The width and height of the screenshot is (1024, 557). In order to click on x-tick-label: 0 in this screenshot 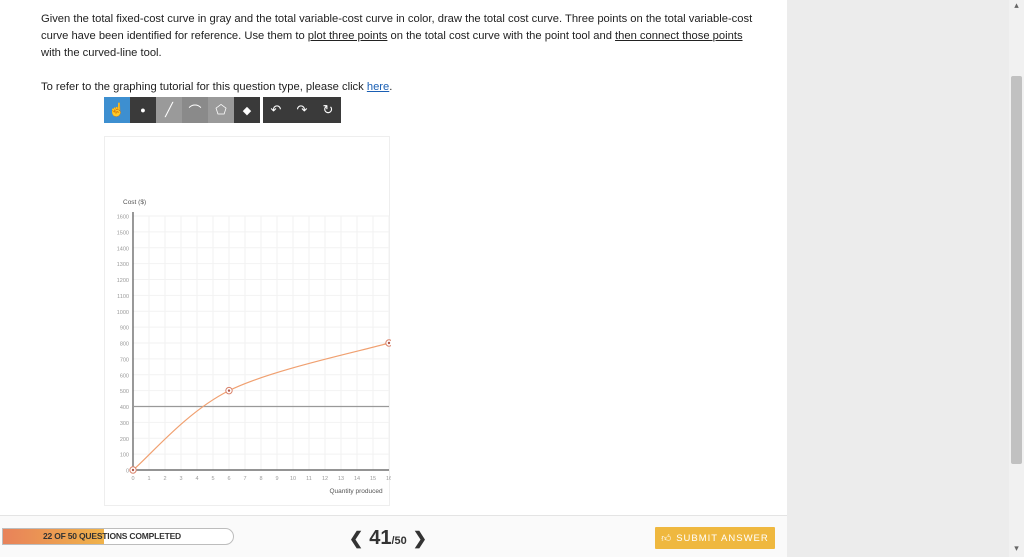, I will do `click(132, 479)`.